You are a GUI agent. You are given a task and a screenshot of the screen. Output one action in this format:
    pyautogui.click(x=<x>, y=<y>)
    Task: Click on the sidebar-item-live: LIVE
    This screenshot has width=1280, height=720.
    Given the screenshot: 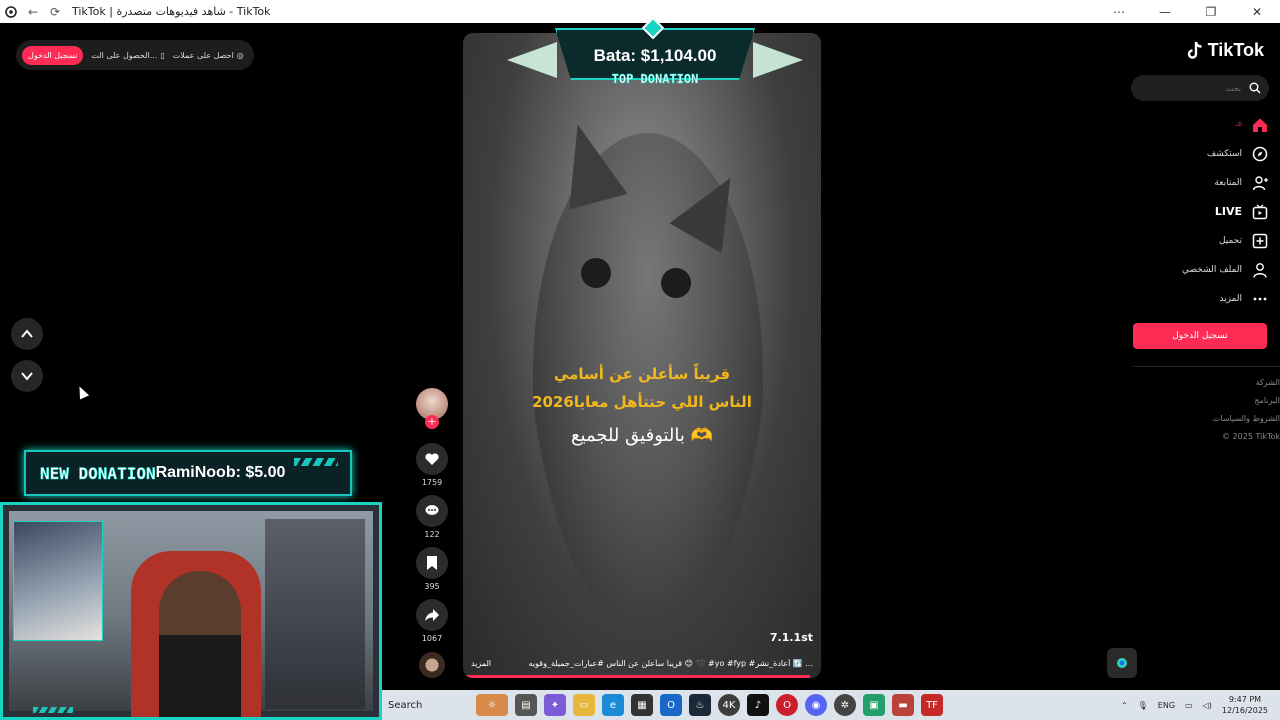 What is the action you would take?
    pyautogui.click(x=1188, y=211)
    